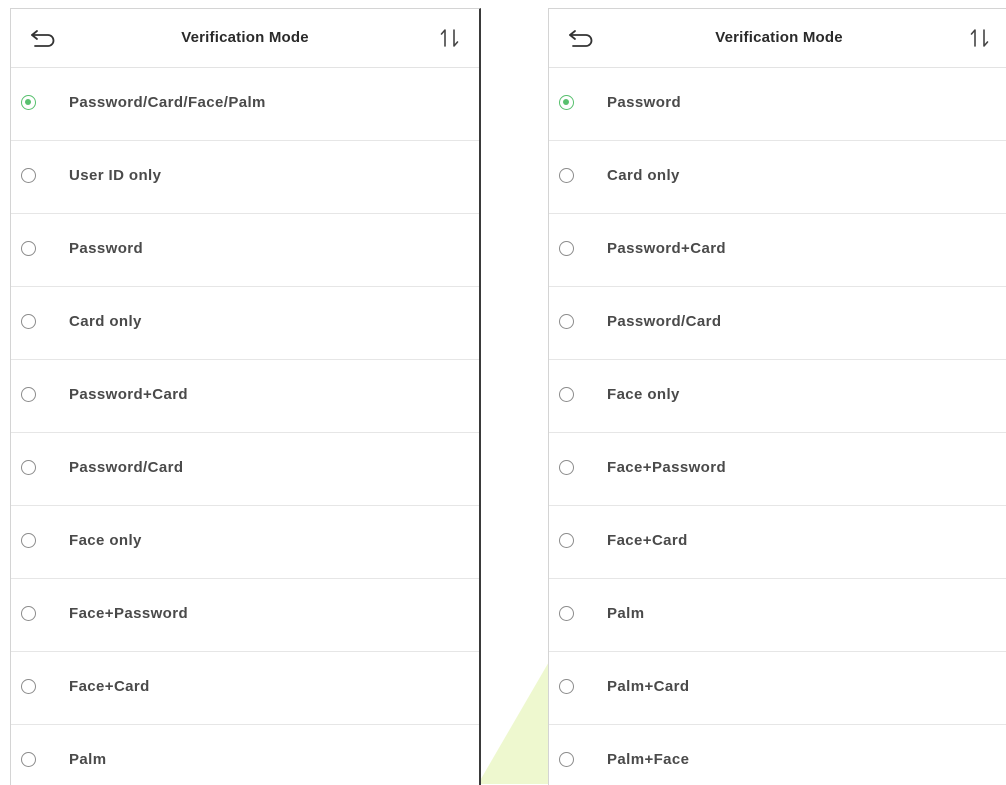 This screenshot has width=1006, height=785. Describe the element at coordinates (777, 688) in the screenshot. I see `list-item: Palm+Card` at that location.